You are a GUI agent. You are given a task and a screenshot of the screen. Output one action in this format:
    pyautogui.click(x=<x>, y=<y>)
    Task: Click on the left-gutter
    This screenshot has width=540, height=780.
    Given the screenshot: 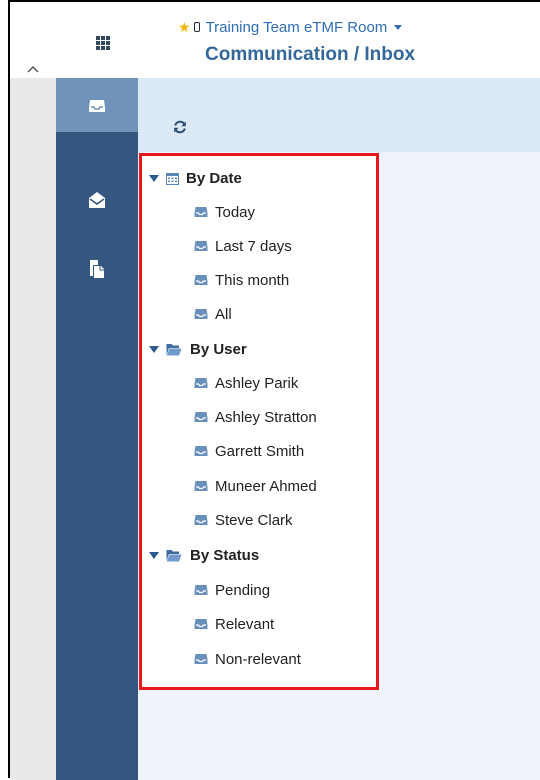 What is the action you would take?
    pyautogui.click(x=33, y=424)
    